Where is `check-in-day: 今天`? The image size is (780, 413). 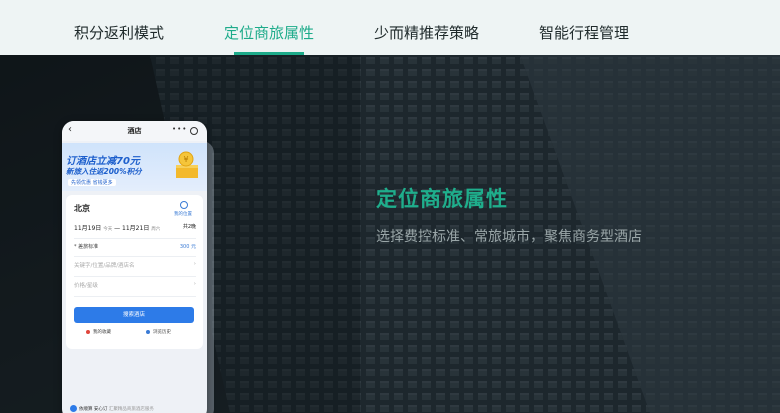
check-in-day: 今天 is located at coordinates (108, 229).